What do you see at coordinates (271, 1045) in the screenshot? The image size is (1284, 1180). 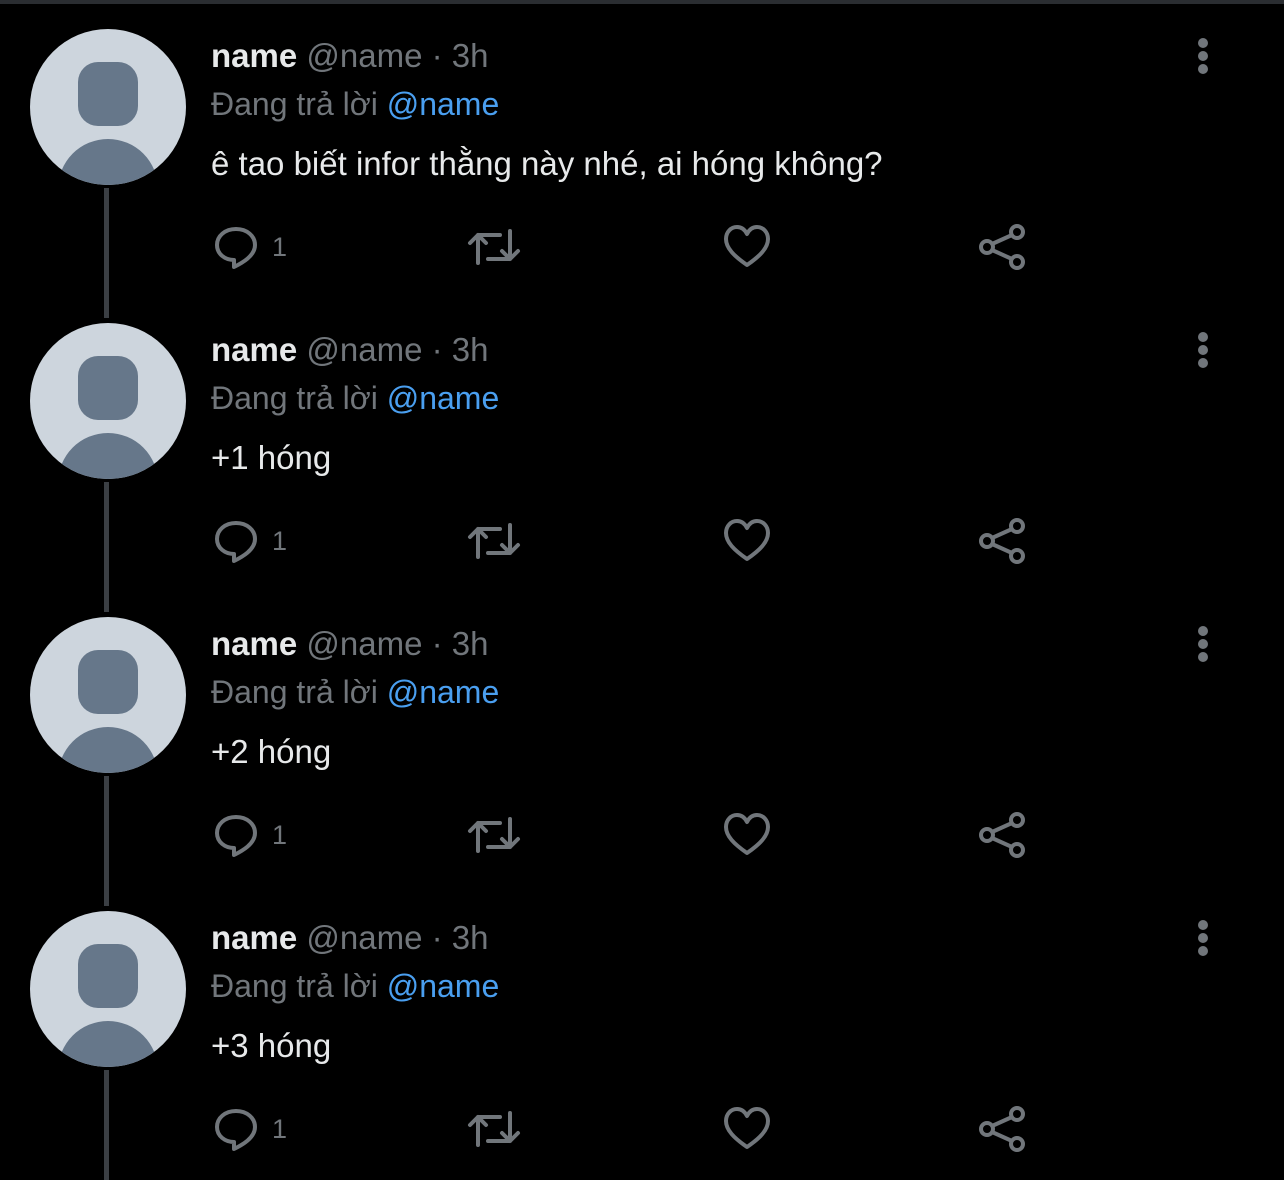 I see `reply-text: +3 hóng` at bounding box center [271, 1045].